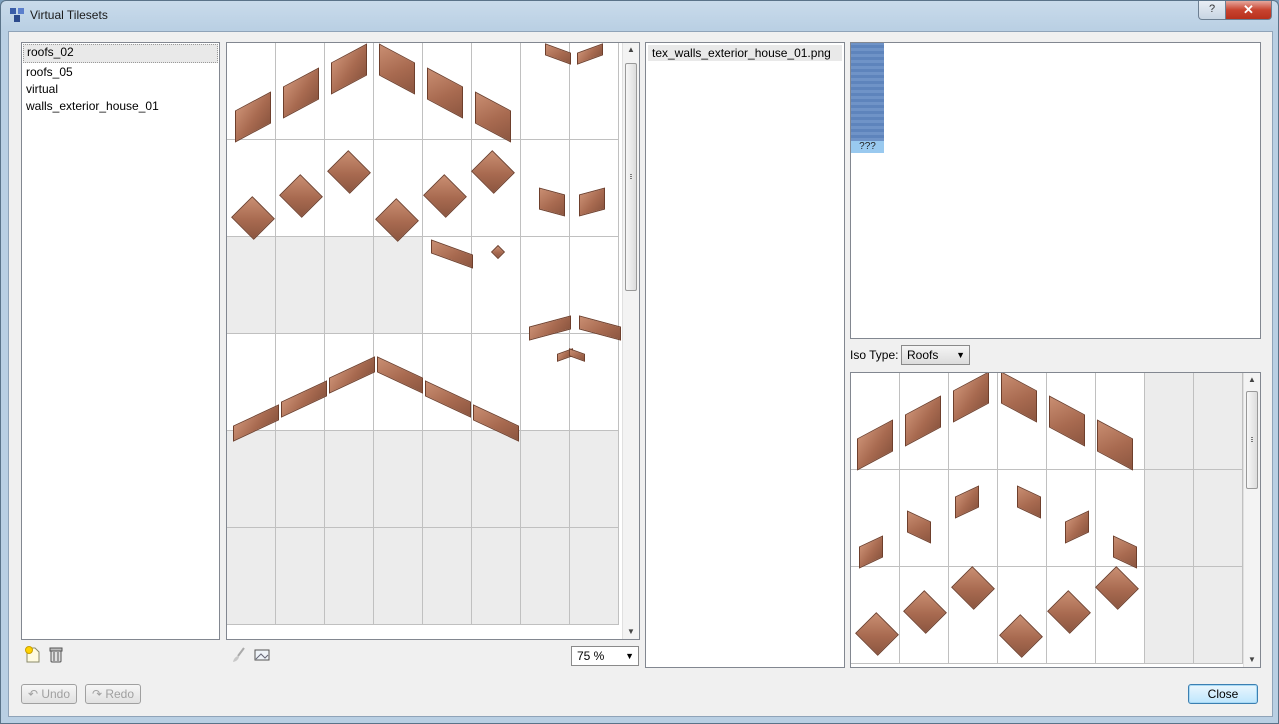 This screenshot has width=1279, height=724. Describe the element at coordinates (867, 92) in the screenshot. I see `texture-thumbnail` at that location.